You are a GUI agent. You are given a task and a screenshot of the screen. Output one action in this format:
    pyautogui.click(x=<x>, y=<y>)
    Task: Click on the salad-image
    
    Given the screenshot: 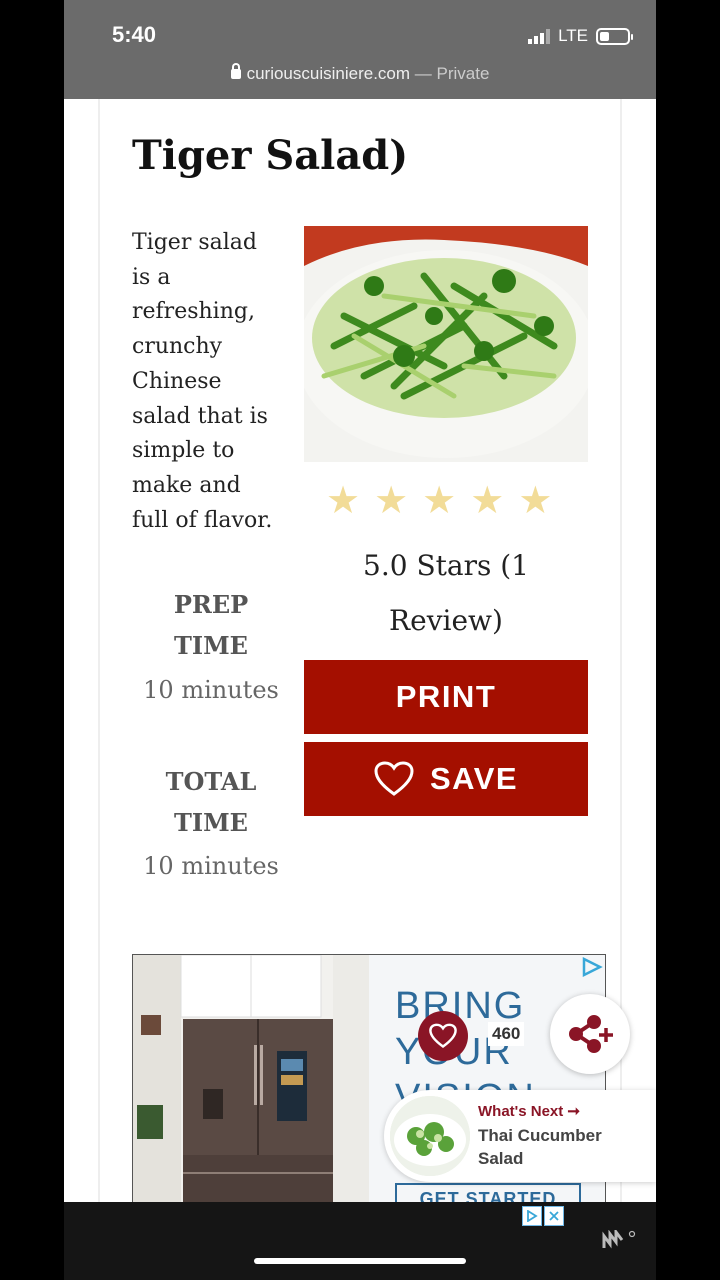 What is the action you would take?
    pyautogui.click(x=446, y=344)
    